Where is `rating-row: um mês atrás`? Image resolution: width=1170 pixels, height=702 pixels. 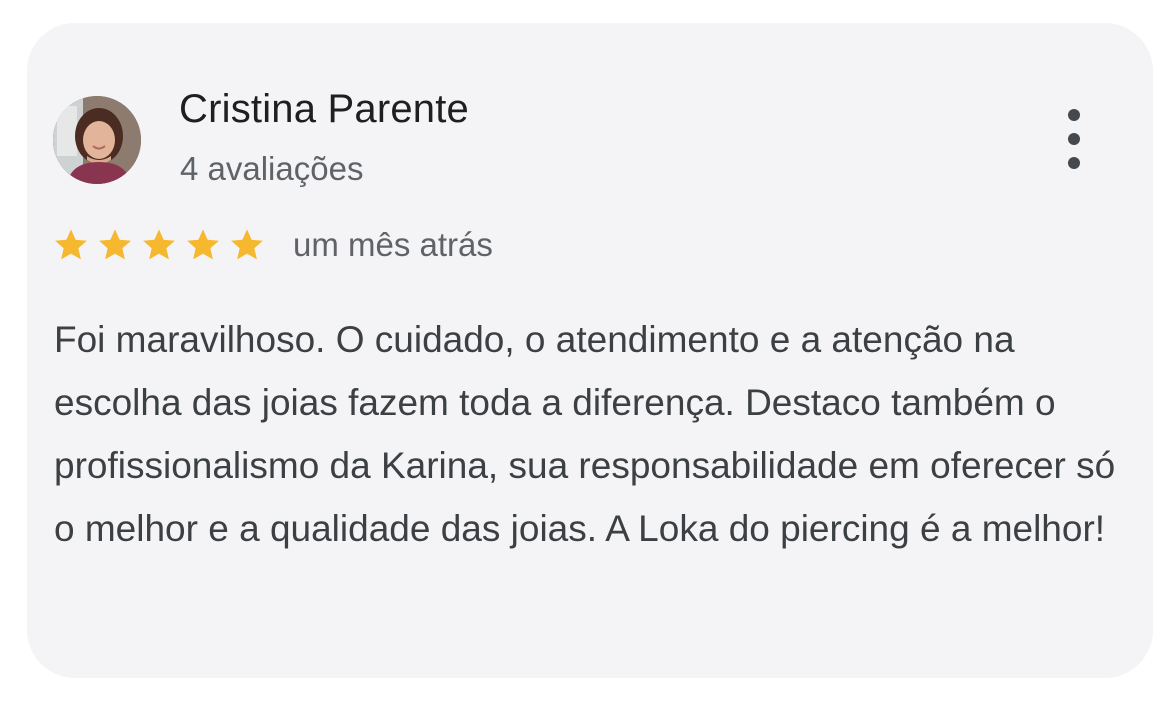
rating-row: um mês atrás is located at coordinates (273, 245).